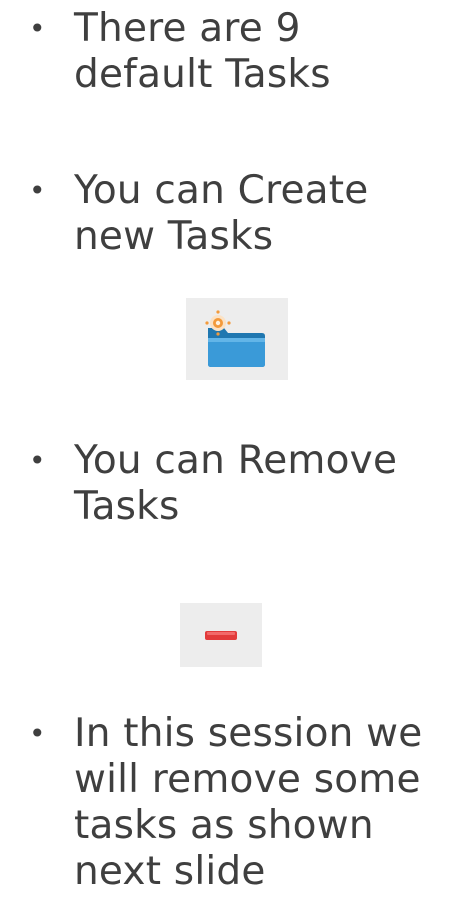  I want to click on bullet-line: There are 9, so click(187, 28).